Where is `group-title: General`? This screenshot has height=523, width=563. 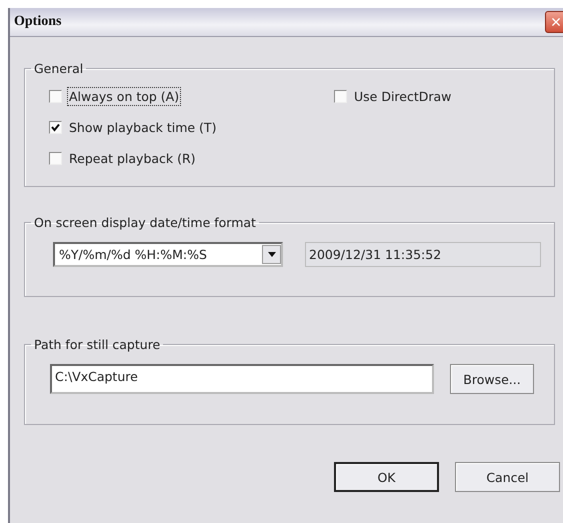 group-title: General is located at coordinates (58, 68).